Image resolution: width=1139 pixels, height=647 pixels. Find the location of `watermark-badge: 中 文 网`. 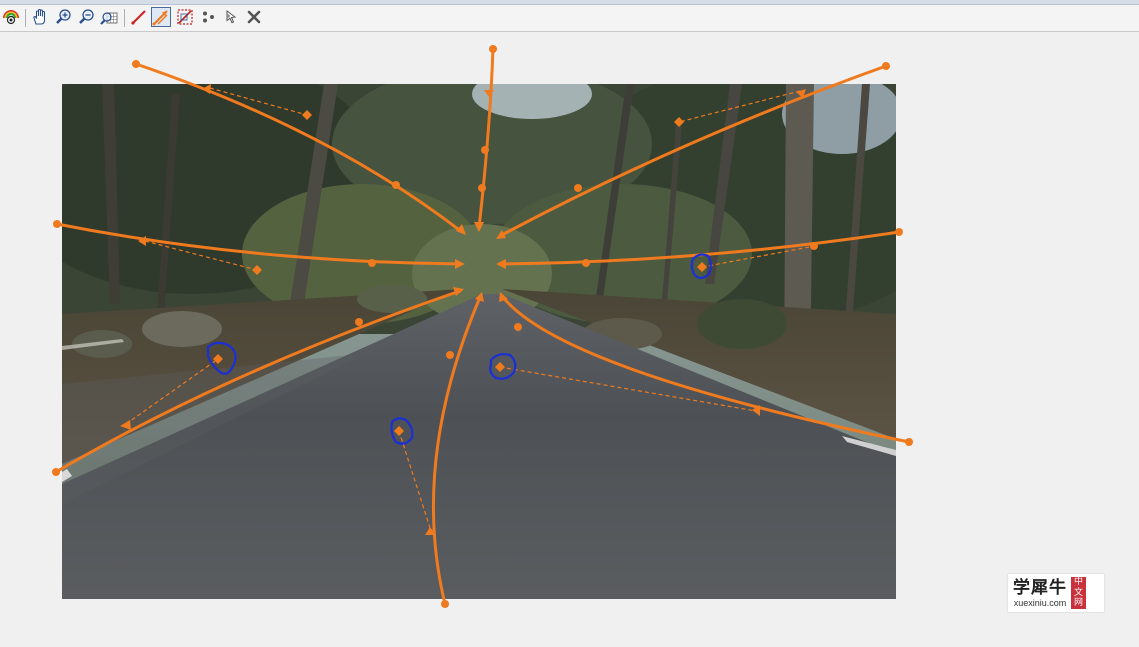

watermark-badge: 中 文 网 is located at coordinates (1078, 593).